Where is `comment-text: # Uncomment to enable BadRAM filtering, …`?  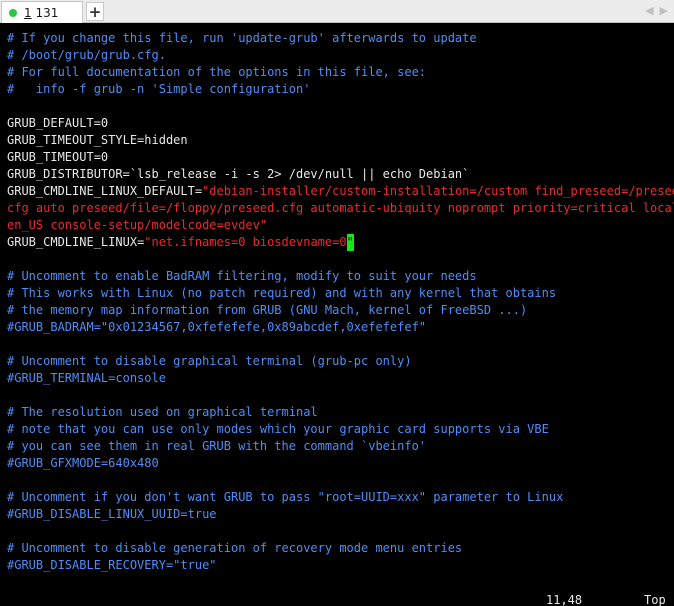
comment-text: # Uncomment to enable BadRAM filtering, … is located at coordinates (242, 276).